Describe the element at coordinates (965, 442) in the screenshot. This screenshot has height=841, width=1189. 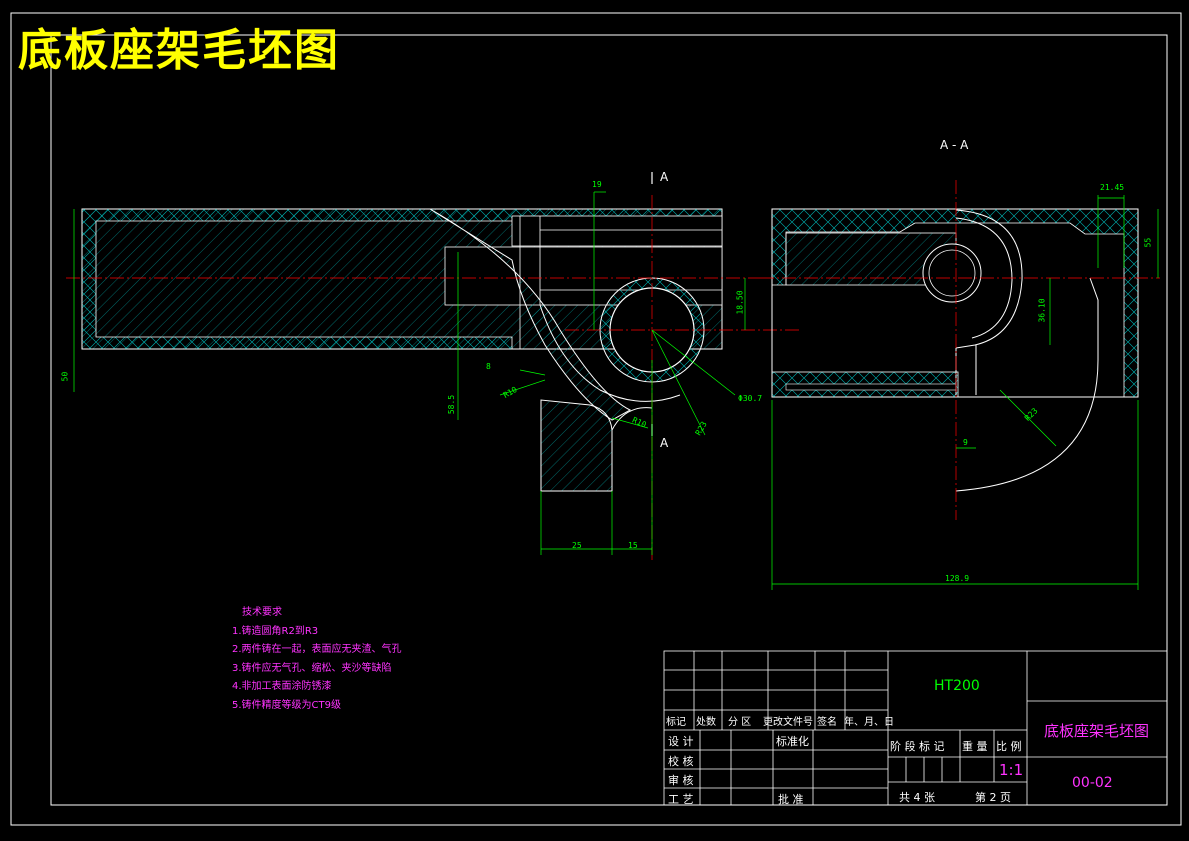
I see `dim-9: 9` at that location.